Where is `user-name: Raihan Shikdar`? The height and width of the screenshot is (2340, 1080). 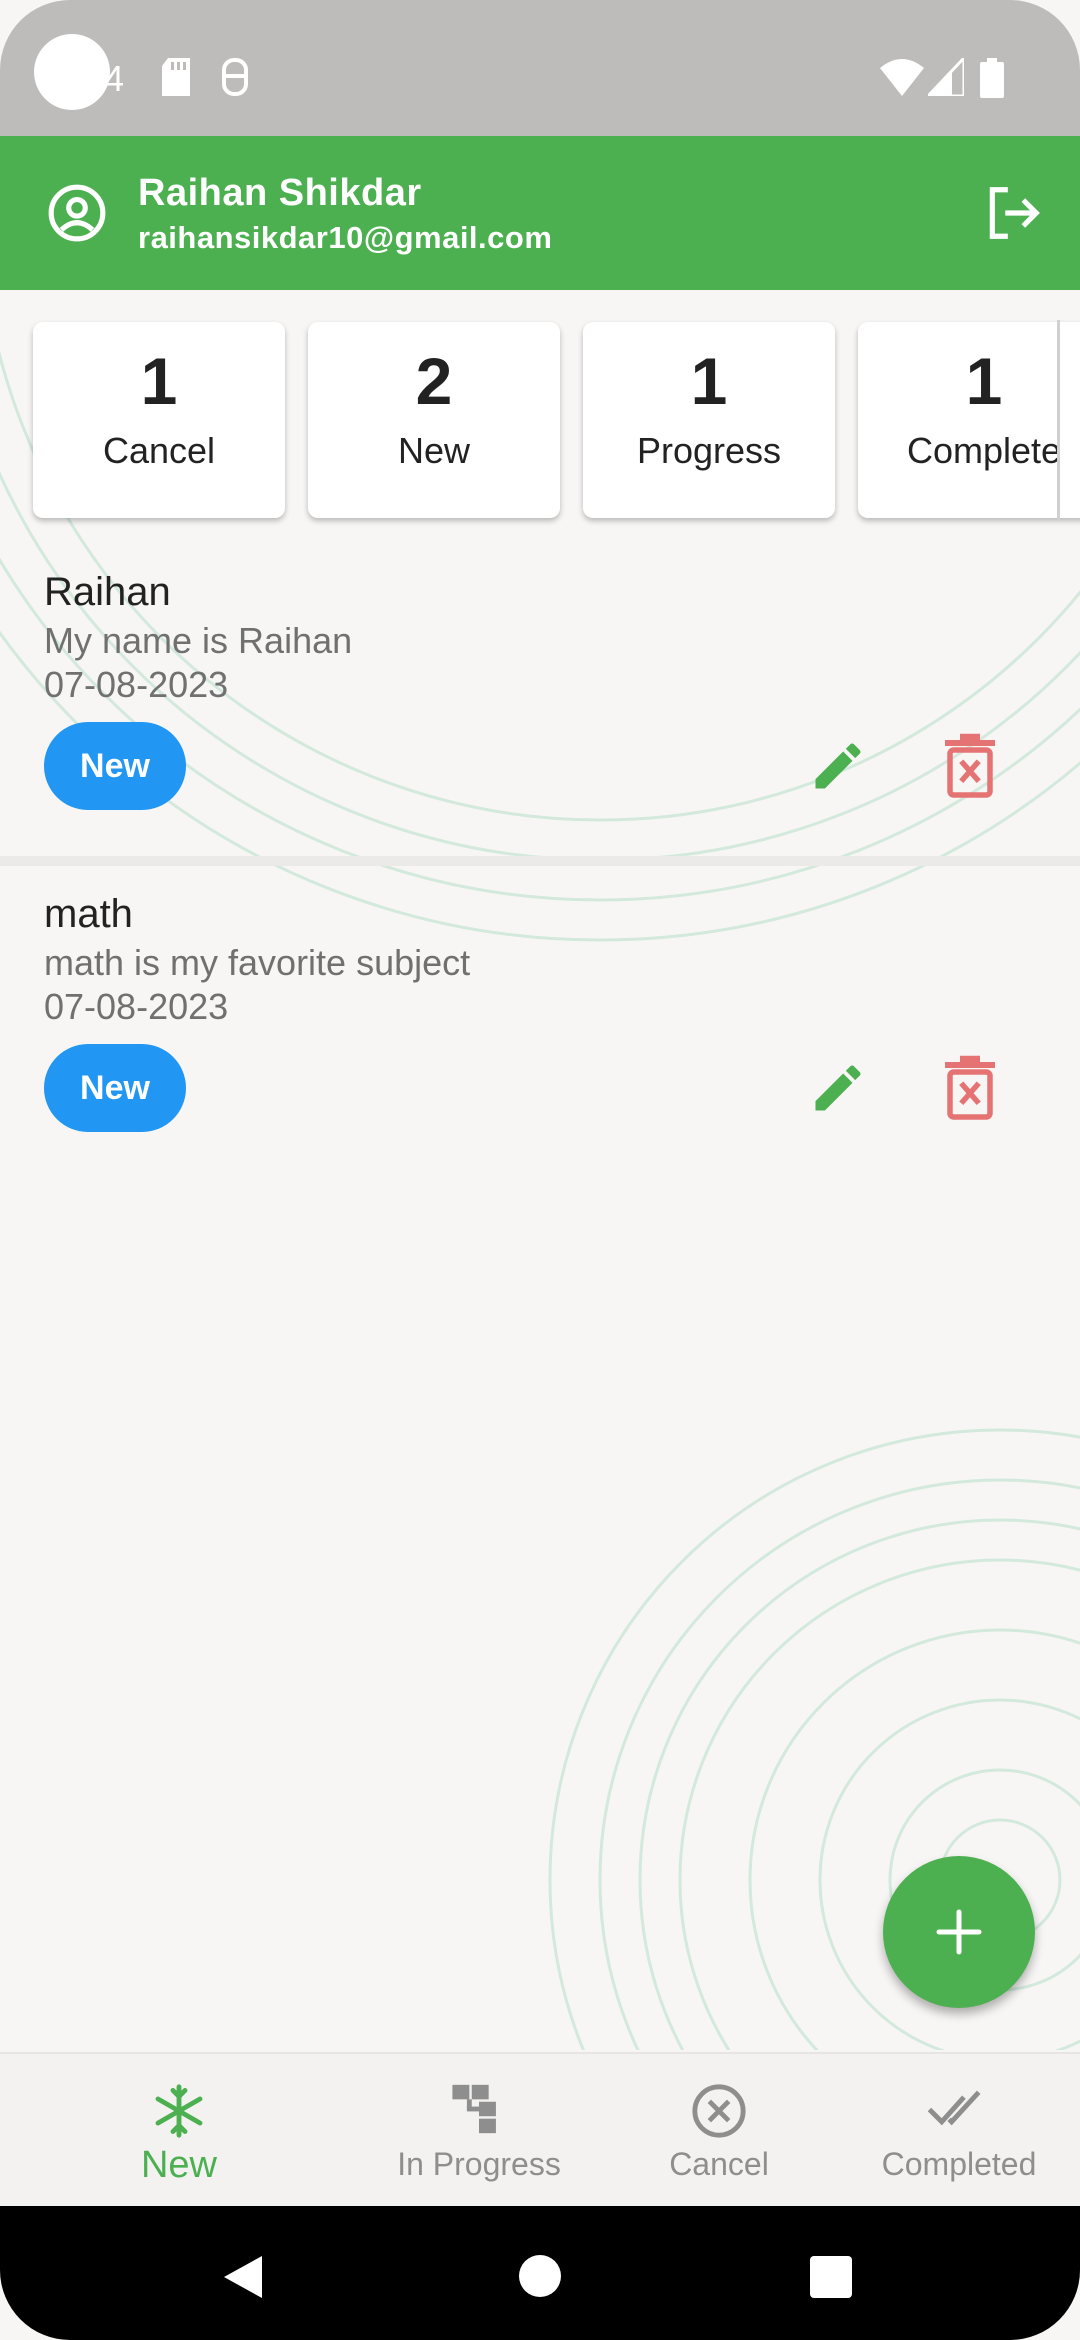
user-name: Raihan Shikdar is located at coordinates (280, 193).